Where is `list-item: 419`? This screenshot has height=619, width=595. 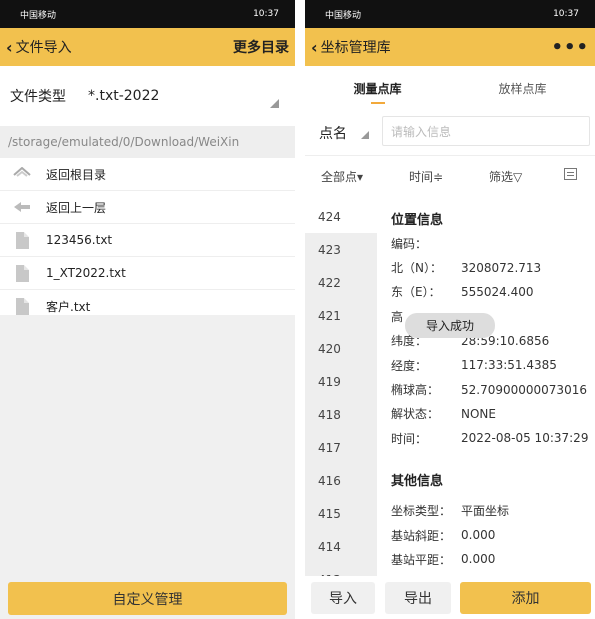
list-item: 419 is located at coordinates (341, 381).